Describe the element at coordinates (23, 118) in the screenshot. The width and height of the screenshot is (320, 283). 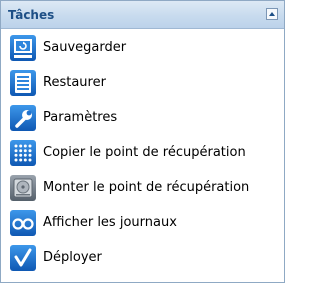
I see `wrench-icon` at that location.